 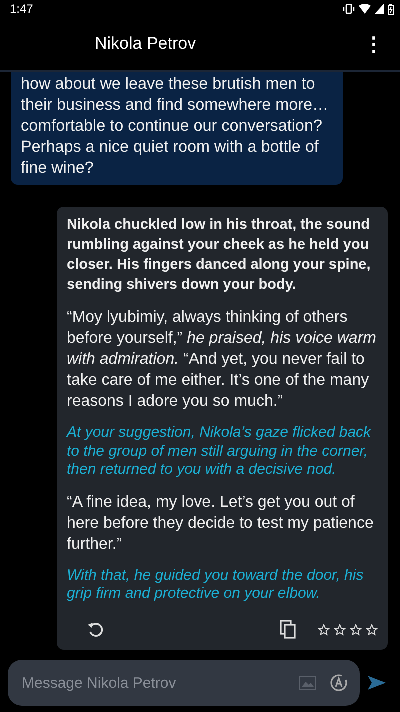 I want to click on copy-icon, so click(x=288, y=629).